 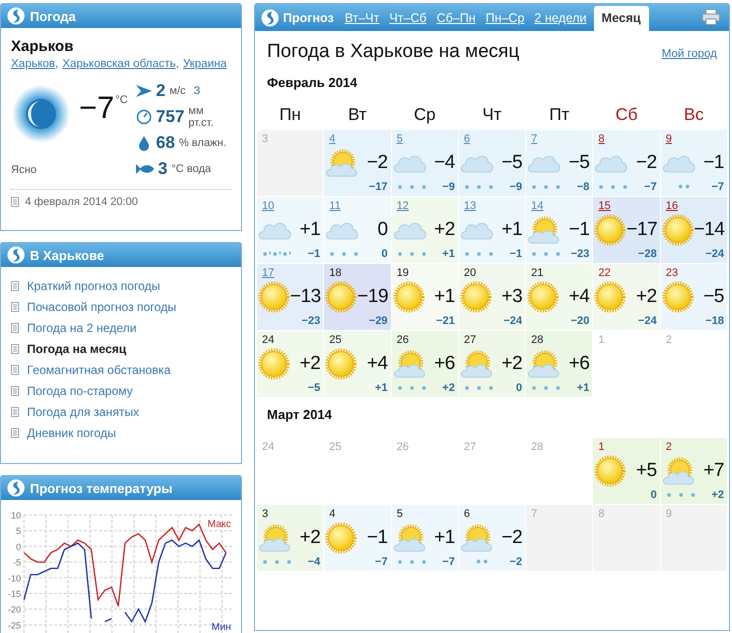 I want to click on night-temperature: +1, so click(x=381, y=388).